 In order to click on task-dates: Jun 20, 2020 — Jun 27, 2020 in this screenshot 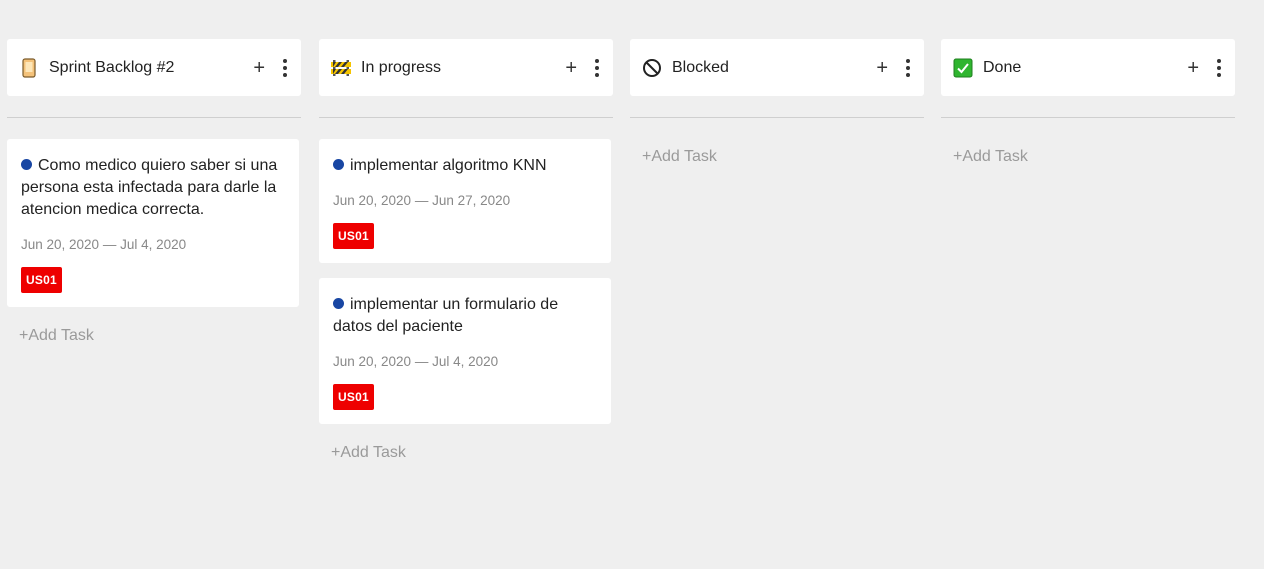, I will do `click(422, 200)`.